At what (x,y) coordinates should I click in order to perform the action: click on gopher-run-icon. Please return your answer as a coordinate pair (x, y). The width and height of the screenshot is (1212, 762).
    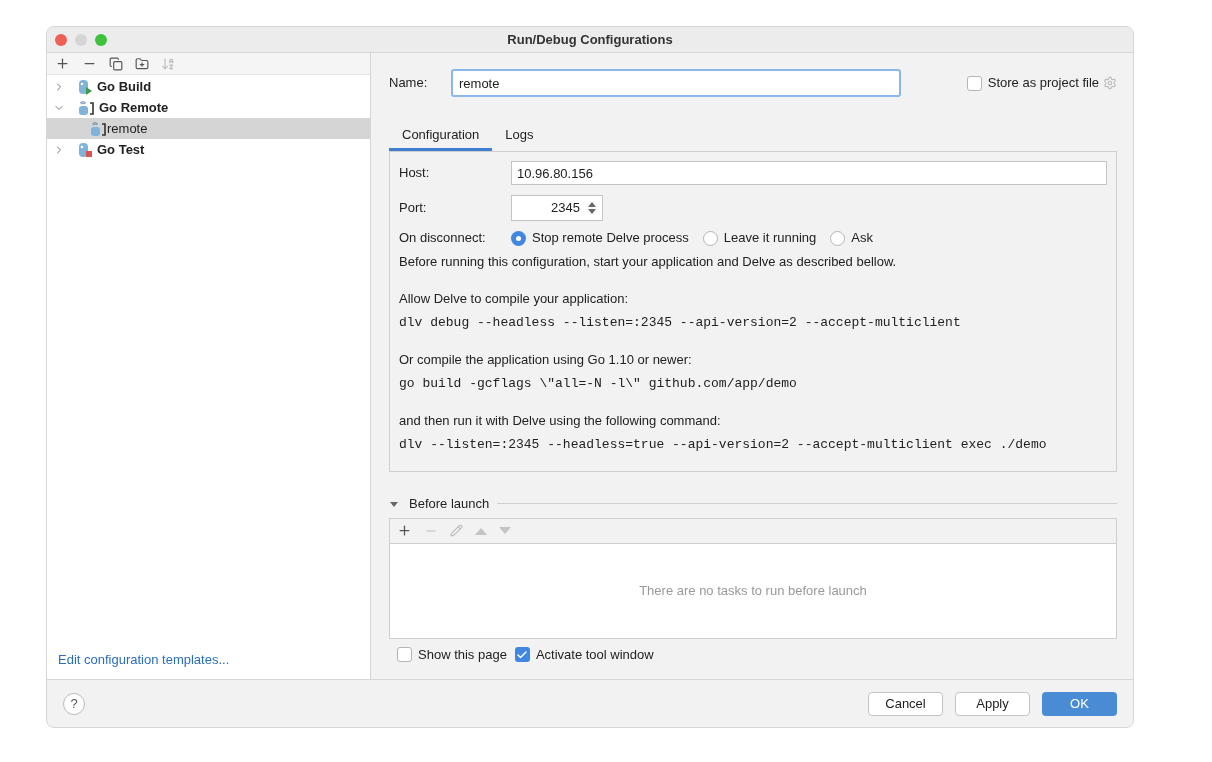
    Looking at the image, I should click on (85, 86).